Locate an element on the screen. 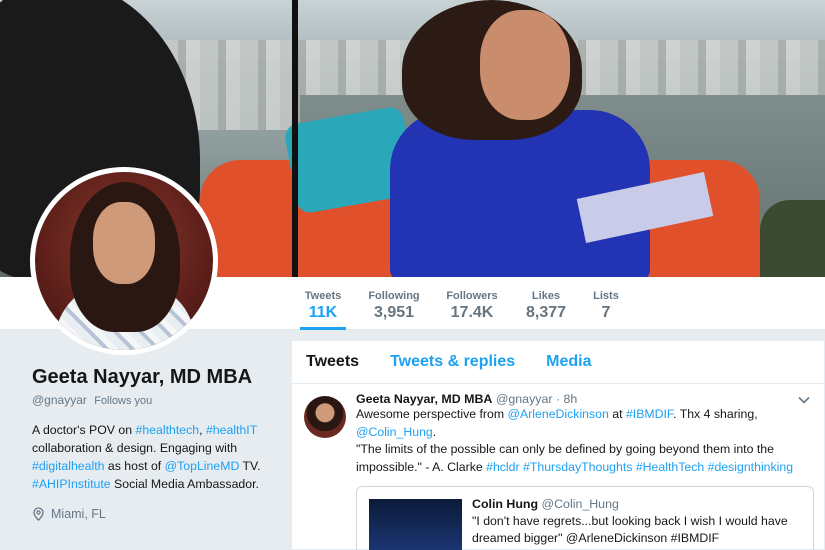  quoted-author-handle: @Colin_Hung is located at coordinates (580, 504).